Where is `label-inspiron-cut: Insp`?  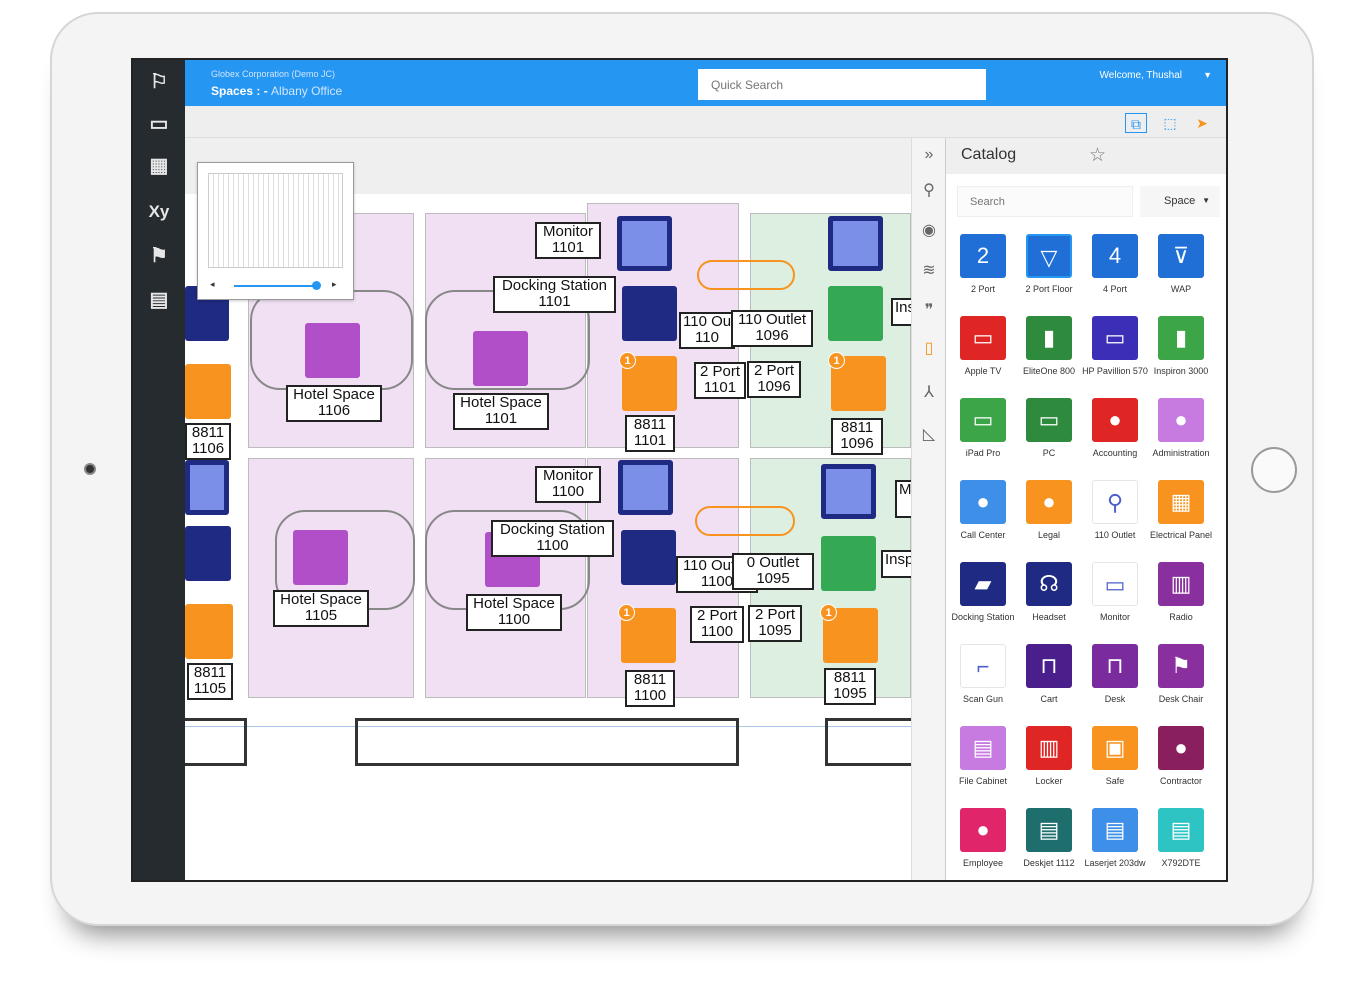 label-inspiron-cut: Insp is located at coordinates (896, 564).